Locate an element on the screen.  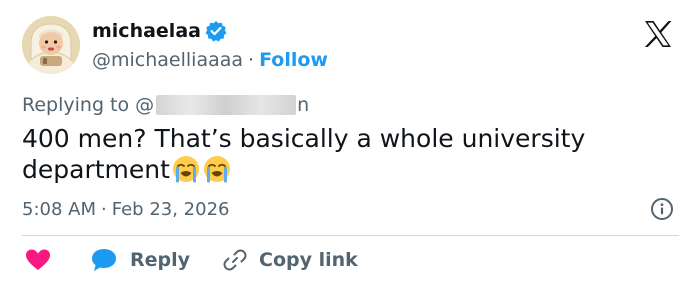
divider is located at coordinates (350, 235).